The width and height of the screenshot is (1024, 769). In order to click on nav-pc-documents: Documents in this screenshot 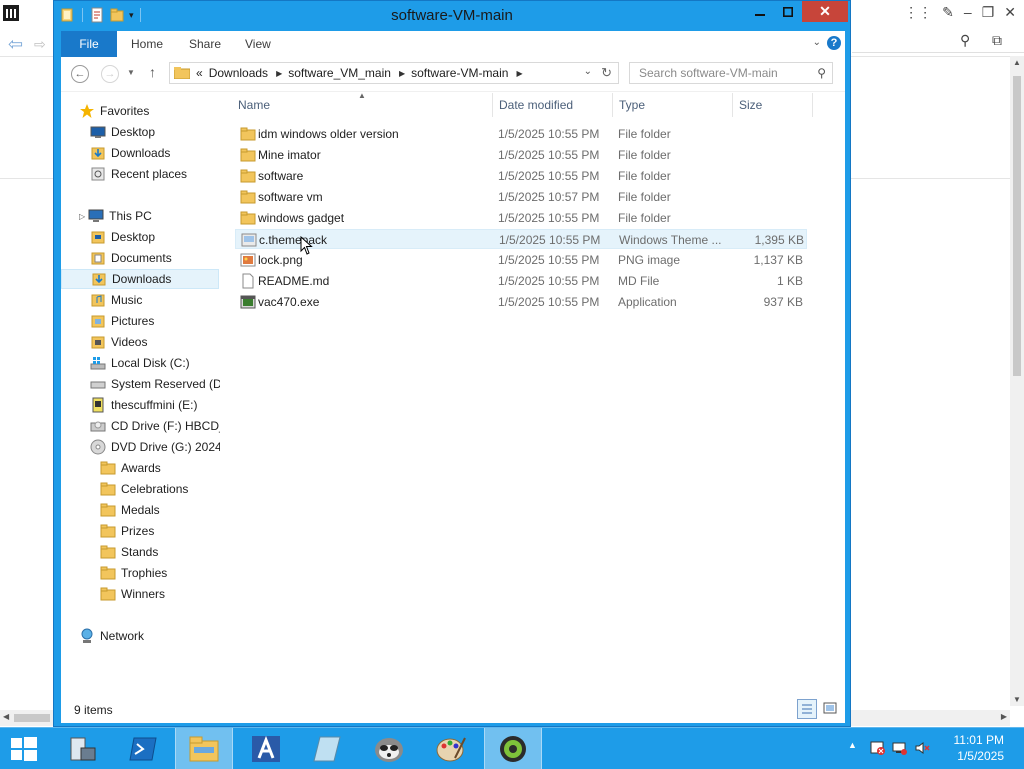, I will do `click(155, 258)`.